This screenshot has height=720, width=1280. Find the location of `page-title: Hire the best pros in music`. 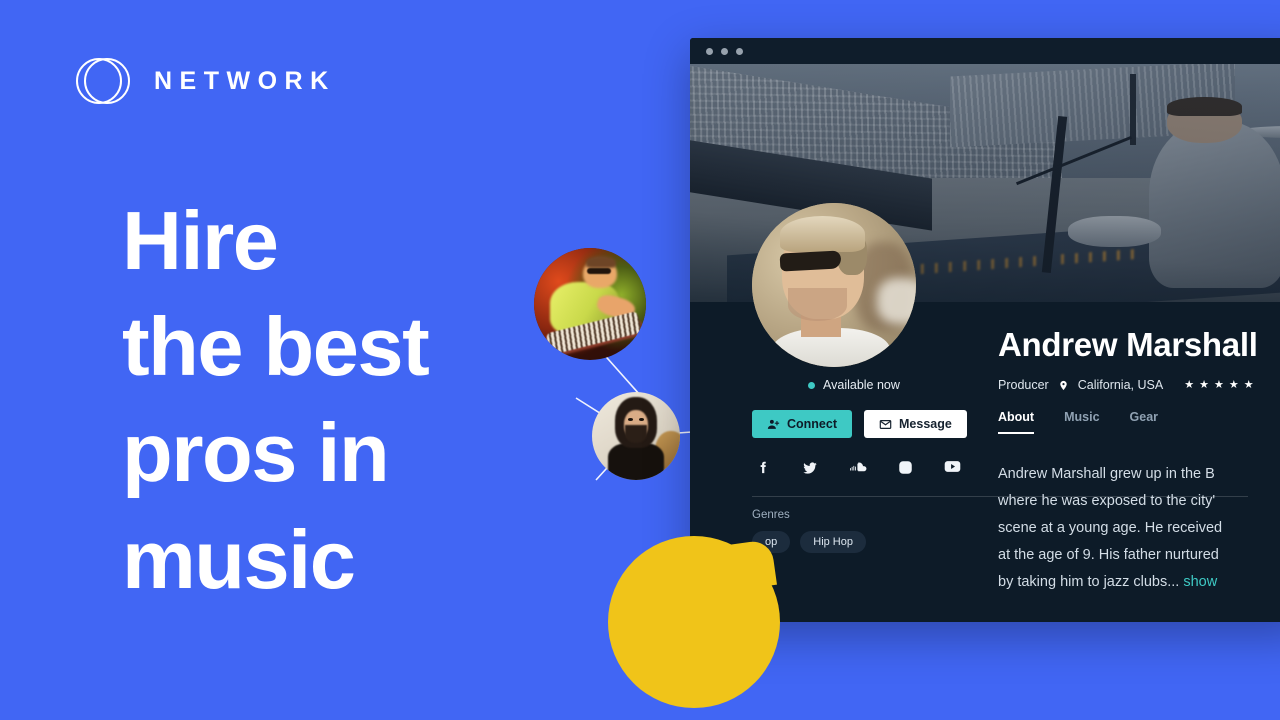

page-title: Hire the best pros in music is located at coordinates (276, 400).